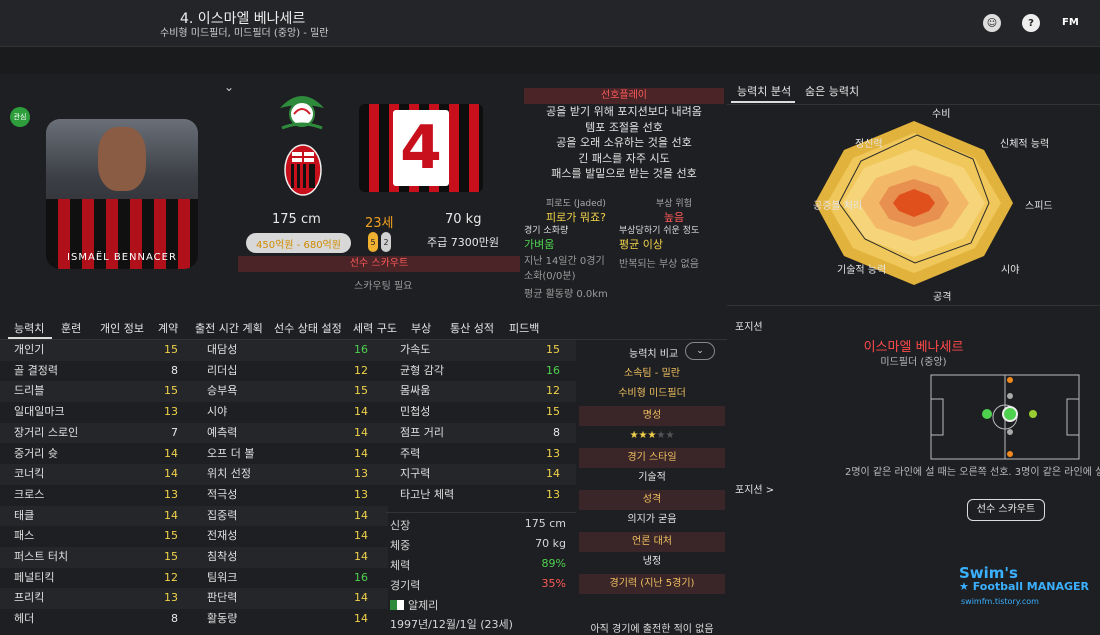 Image resolution: width=1100 pixels, height=635 pixels. What do you see at coordinates (481, 350) in the screenshot?
I see `attribute-row: 가속도 15` at bounding box center [481, 350].